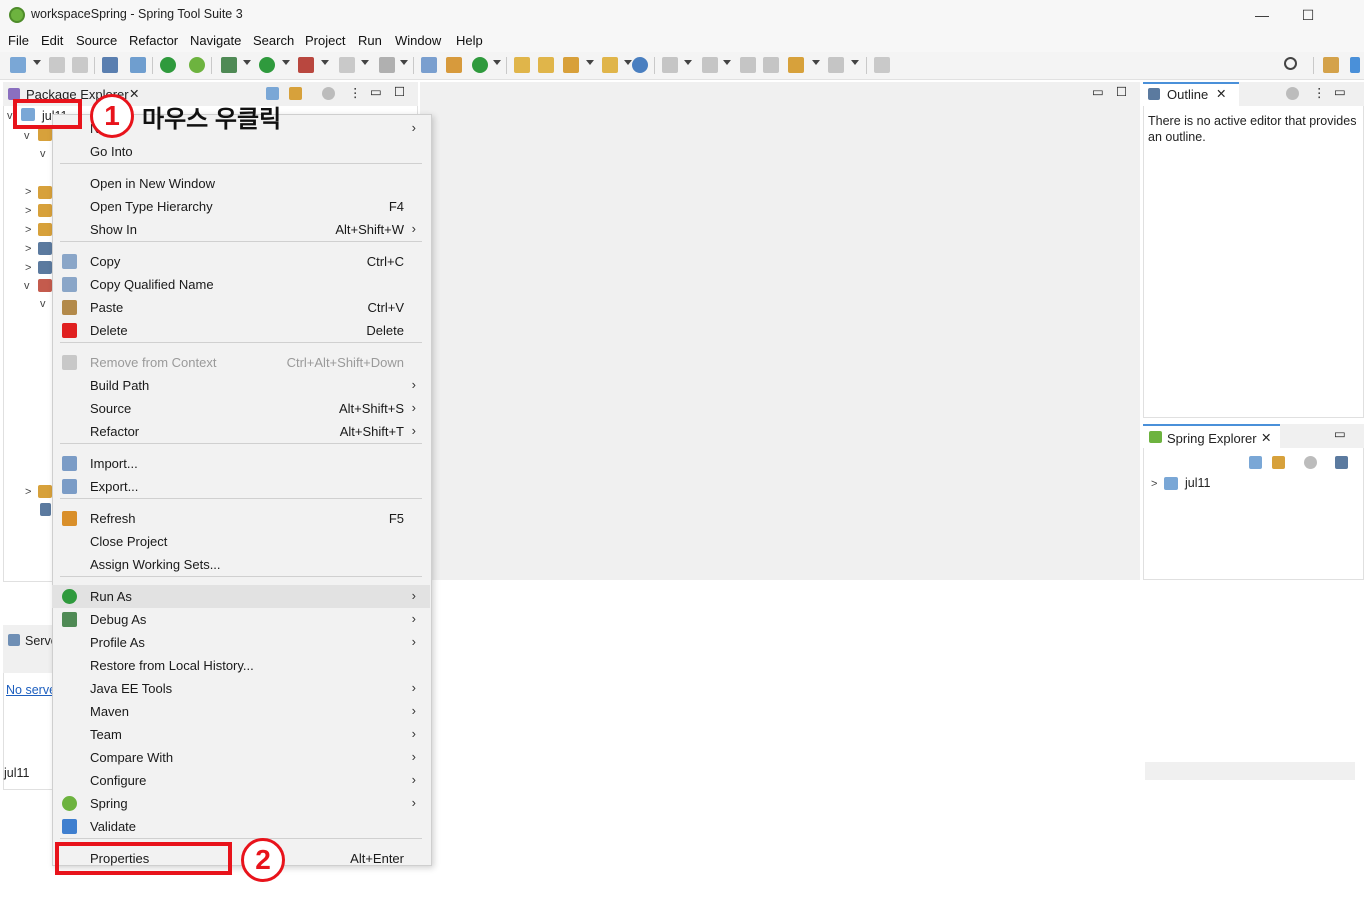  What do you see at coordinates (1212, 438) in the screenshot?
I see `spring-explorer-tab: Spring Explorer` at bounding box center [1212, 438].